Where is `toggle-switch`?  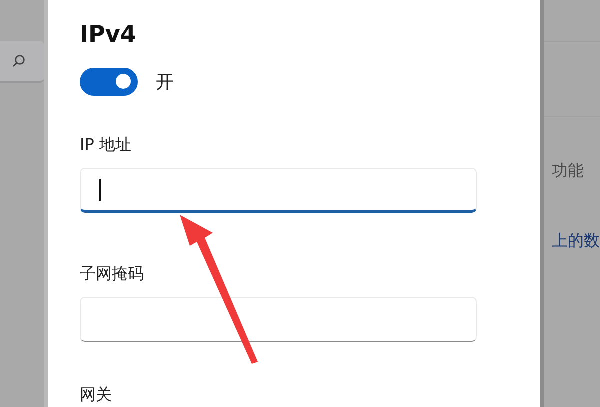
toggle-switch is located at coordinates (109, 82).